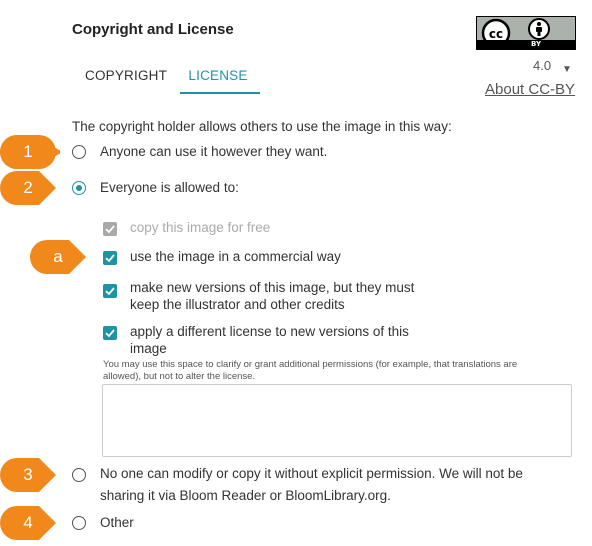 This screenshot has height=546, width=592. Describe the element at coordinates (110, 258) in the screenshot. I see `checkbox-commercial` at that location.